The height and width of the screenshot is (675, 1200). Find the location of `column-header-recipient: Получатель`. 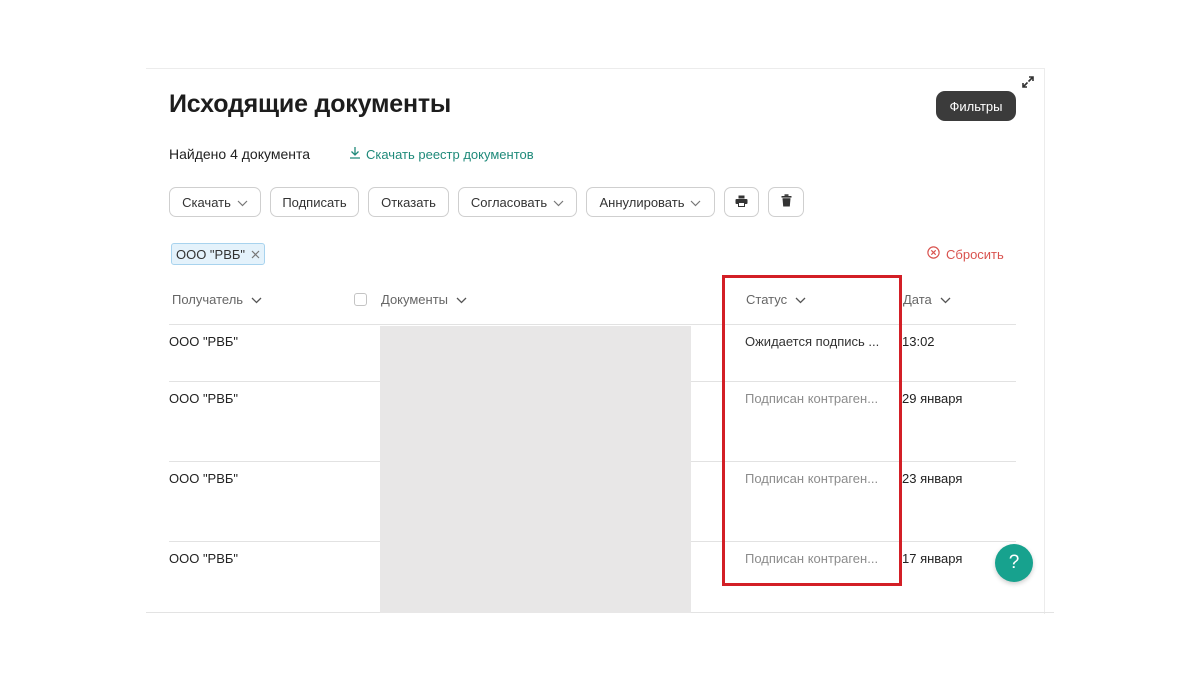

column-header-recipient: Получатель is located at coordinates (217, 299).